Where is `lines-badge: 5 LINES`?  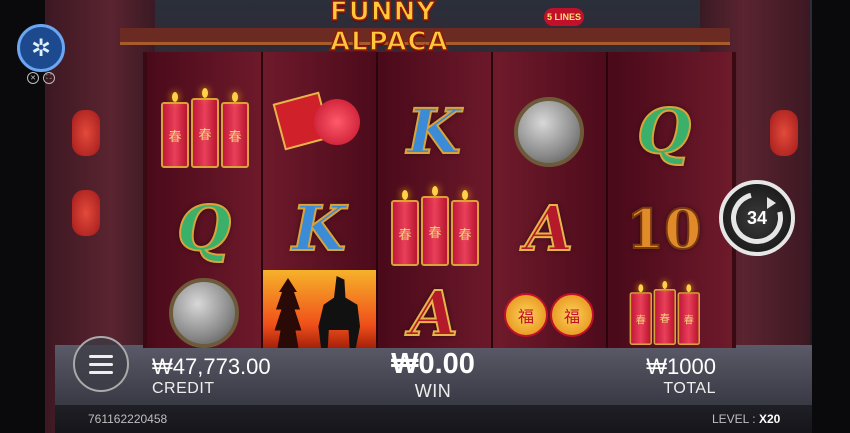 lines-badge: 5 LINES is located at coordinates (564, 17).